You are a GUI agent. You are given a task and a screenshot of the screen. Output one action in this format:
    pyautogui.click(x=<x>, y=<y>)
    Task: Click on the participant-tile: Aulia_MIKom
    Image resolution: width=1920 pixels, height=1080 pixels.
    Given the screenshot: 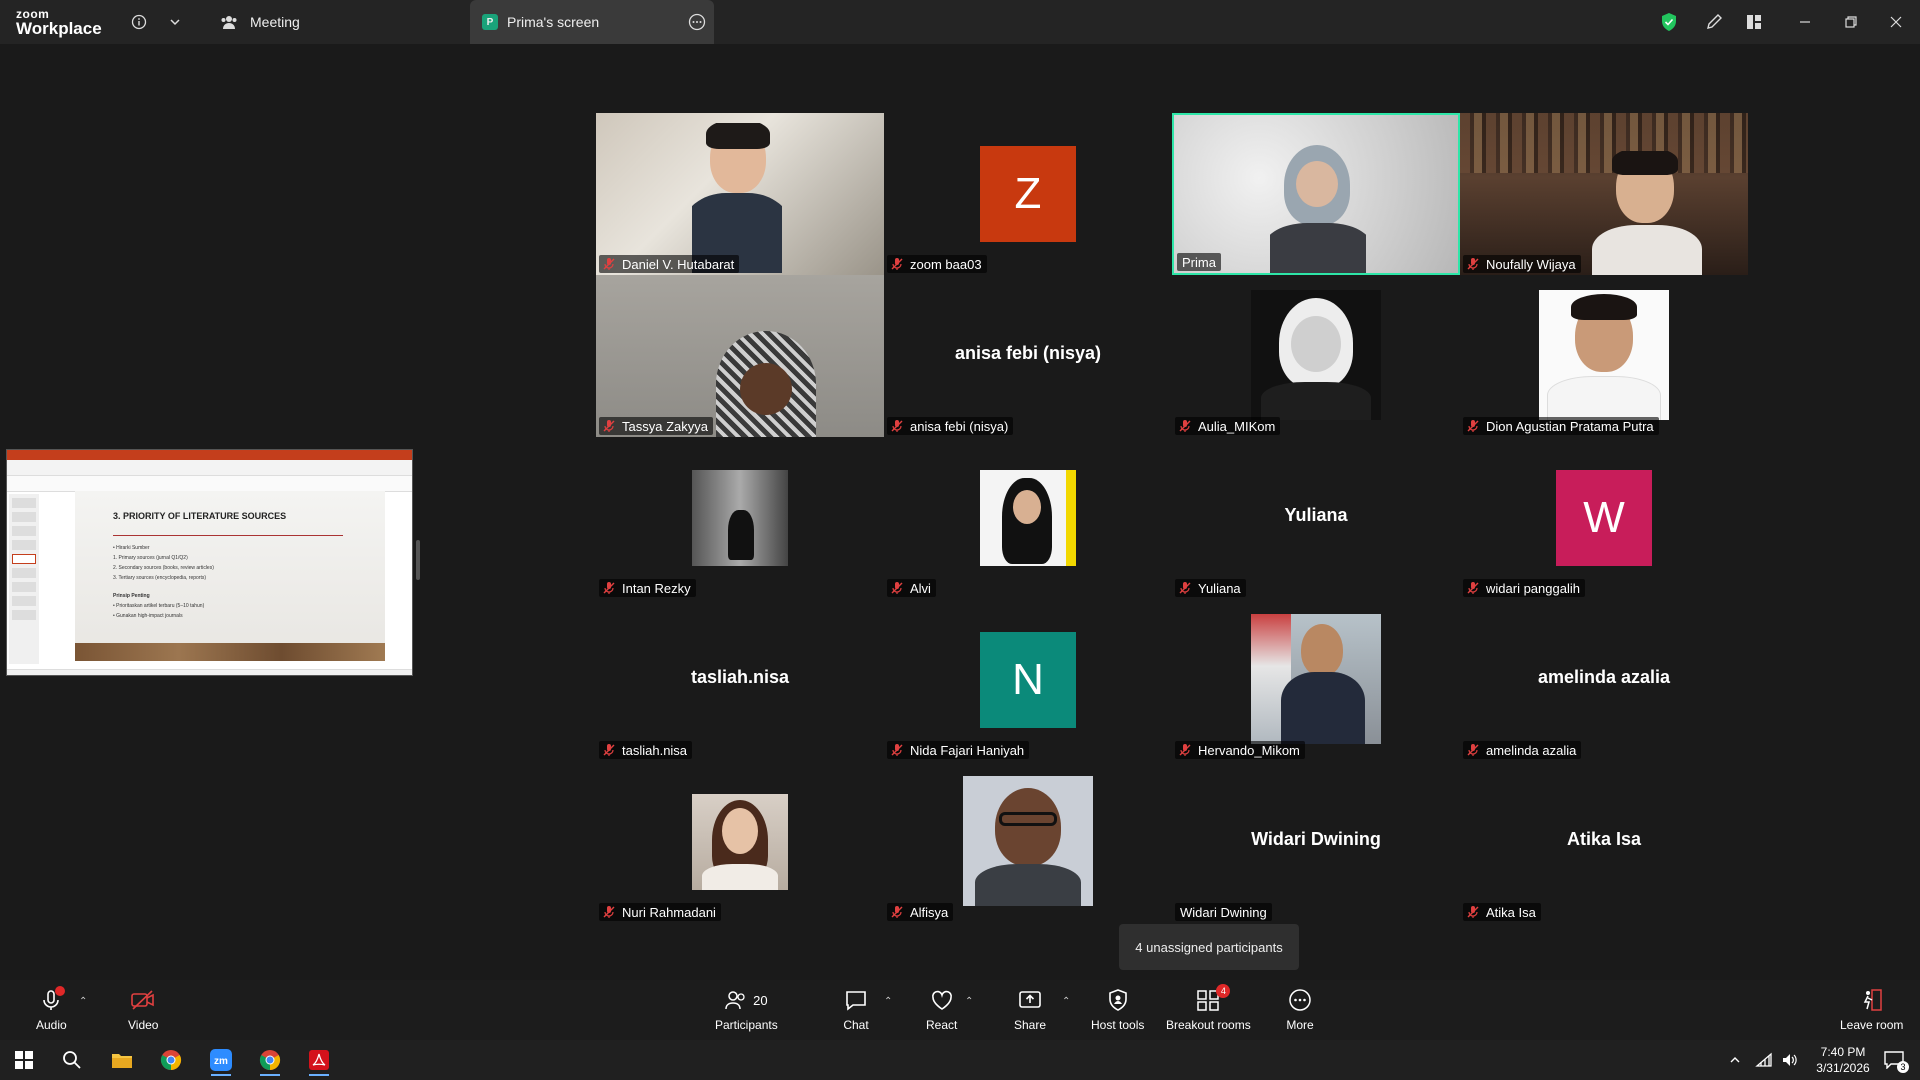 What is the action you would take?
    pyautogui.click(x=1316, y=356)
    